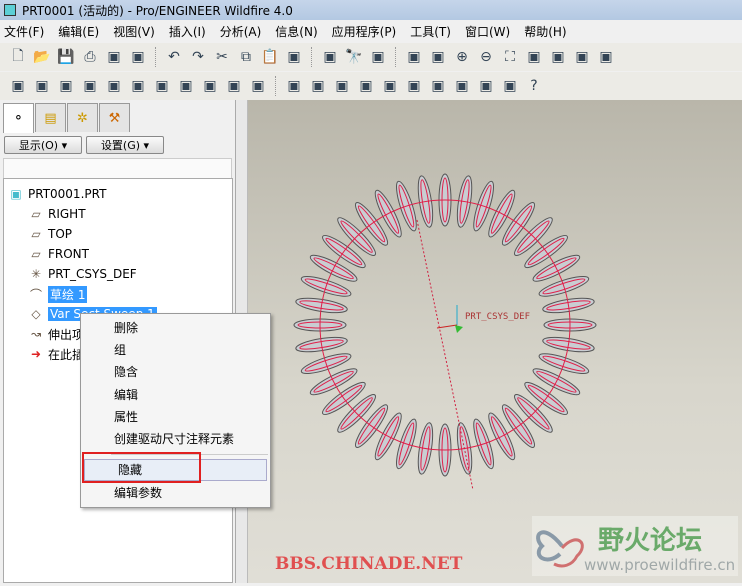  I want to click on find-icon: 🔭, so click(354, 57).